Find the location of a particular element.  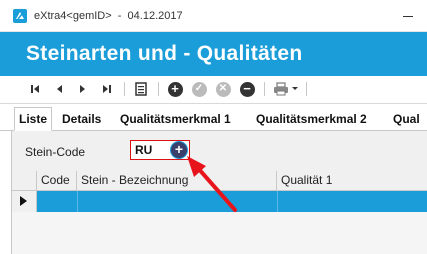

tab-qual: Qual is located at coordinates (406, 119).